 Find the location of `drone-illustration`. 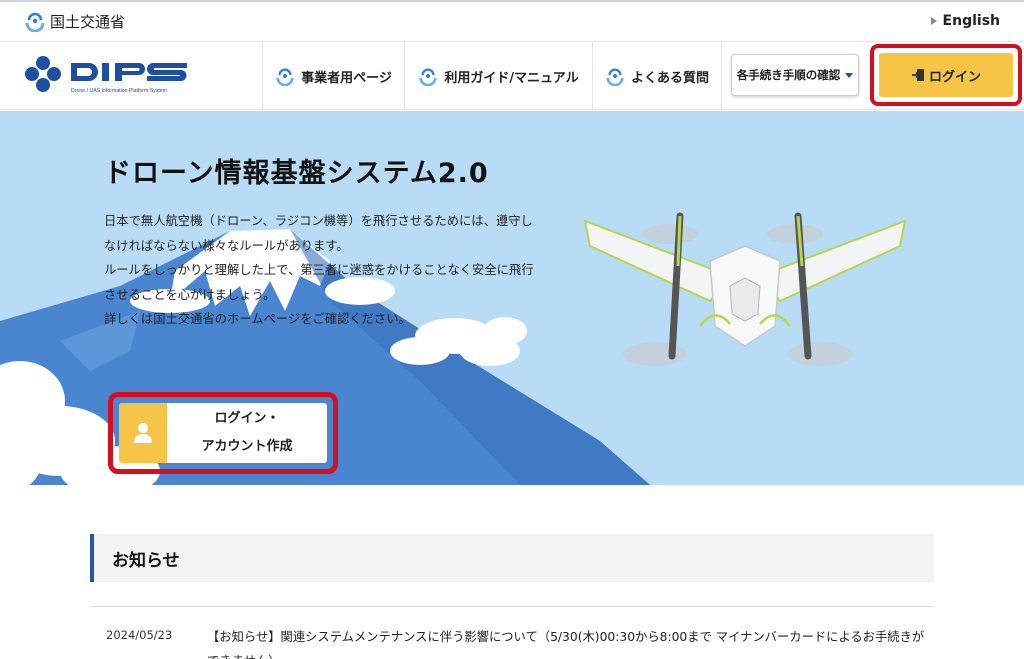

drone-illustration is located at coordinates (745, 289).